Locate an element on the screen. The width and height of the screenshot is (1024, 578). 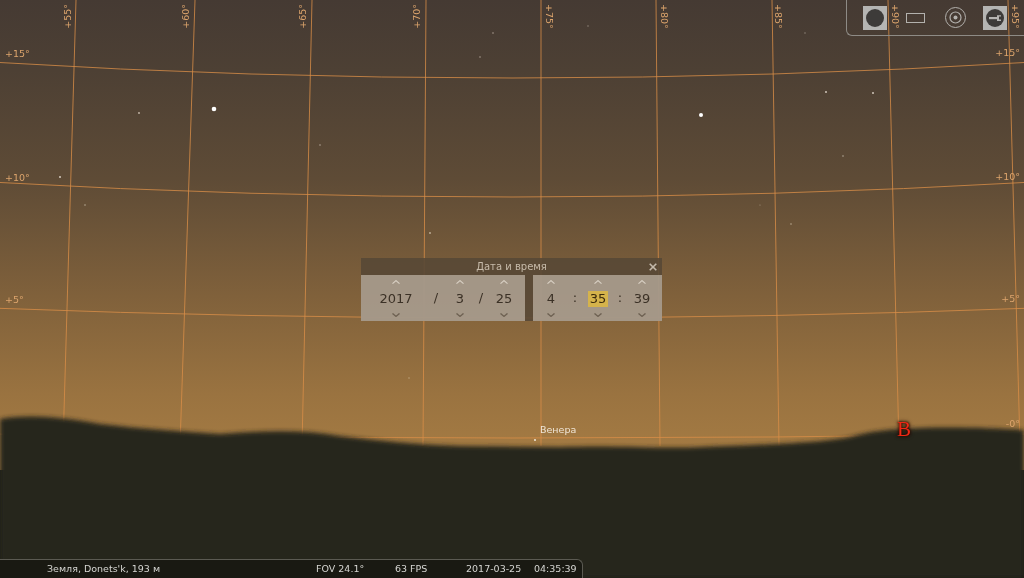
coordinate-label: +65° is located at coordinates (303, 16).